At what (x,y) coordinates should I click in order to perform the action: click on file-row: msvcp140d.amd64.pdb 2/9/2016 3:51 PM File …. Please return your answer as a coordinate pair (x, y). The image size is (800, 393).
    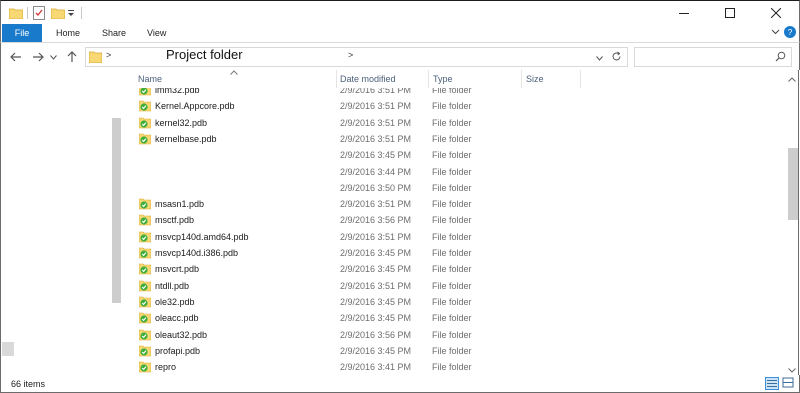
    Looking at the image, I should click on (456, 237).